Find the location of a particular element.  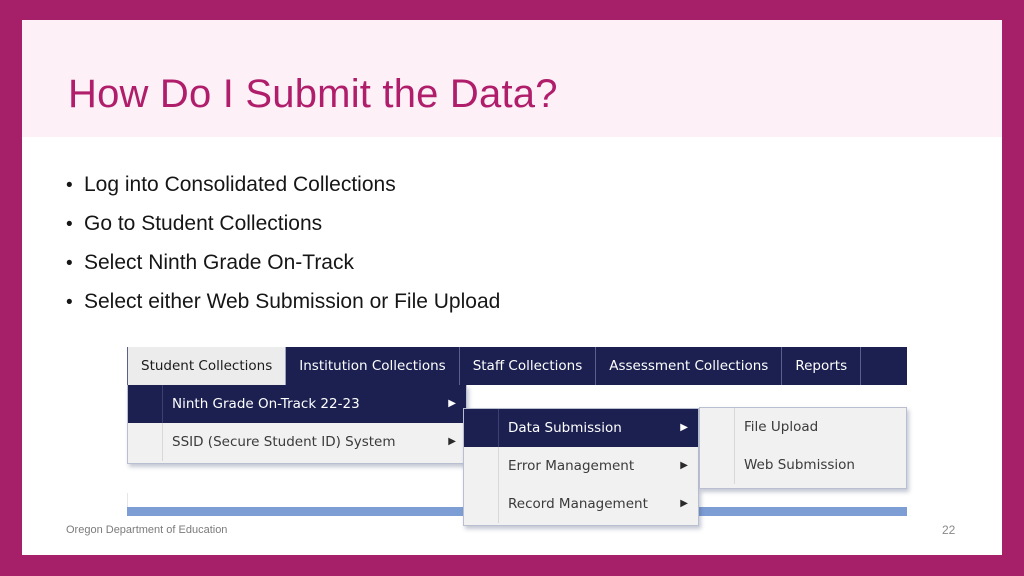

menu-item-label: Web Submission is located at coordinates (799, 465).